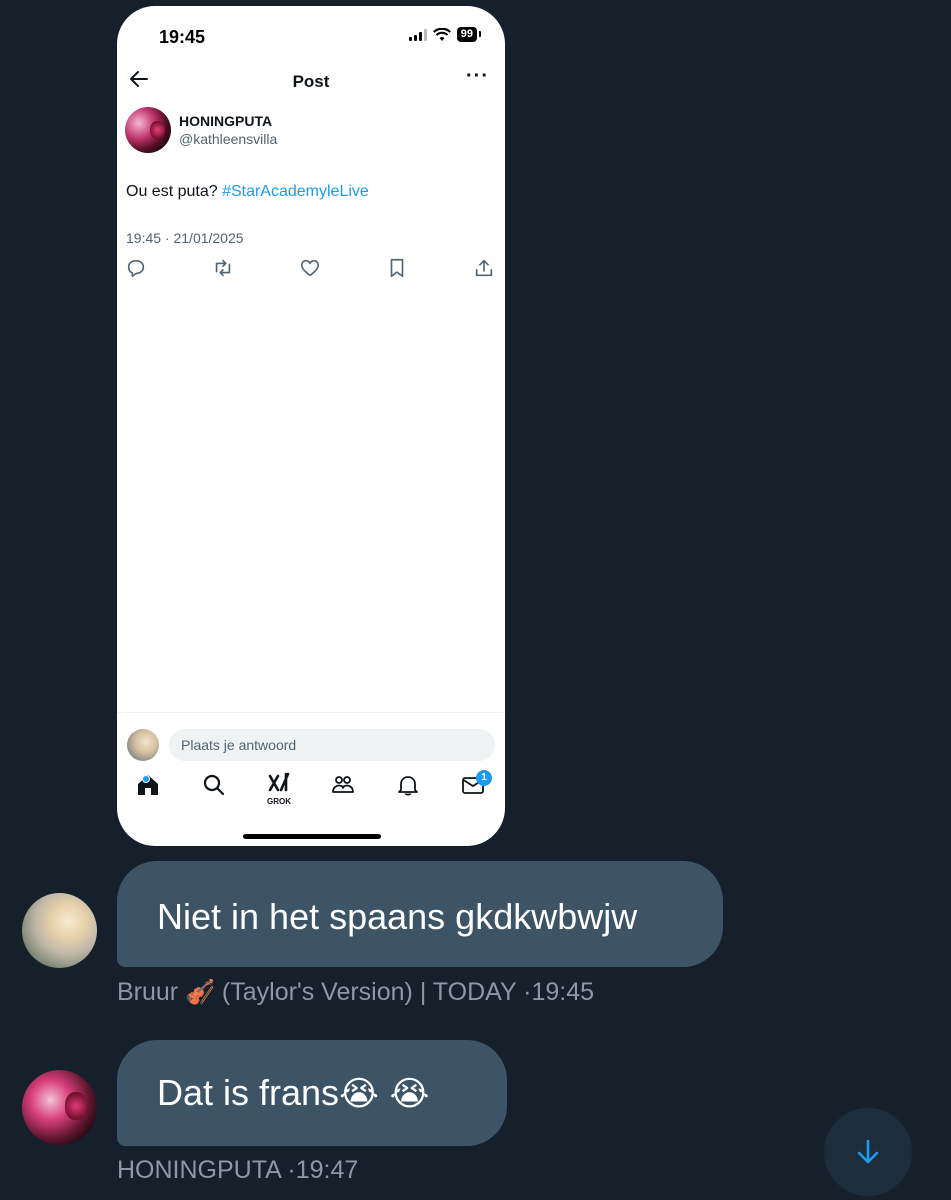  What do you see at coordinates (397, 268) in the screenshot?
I see `bookmark-icon` at bounding box center [397, 268].